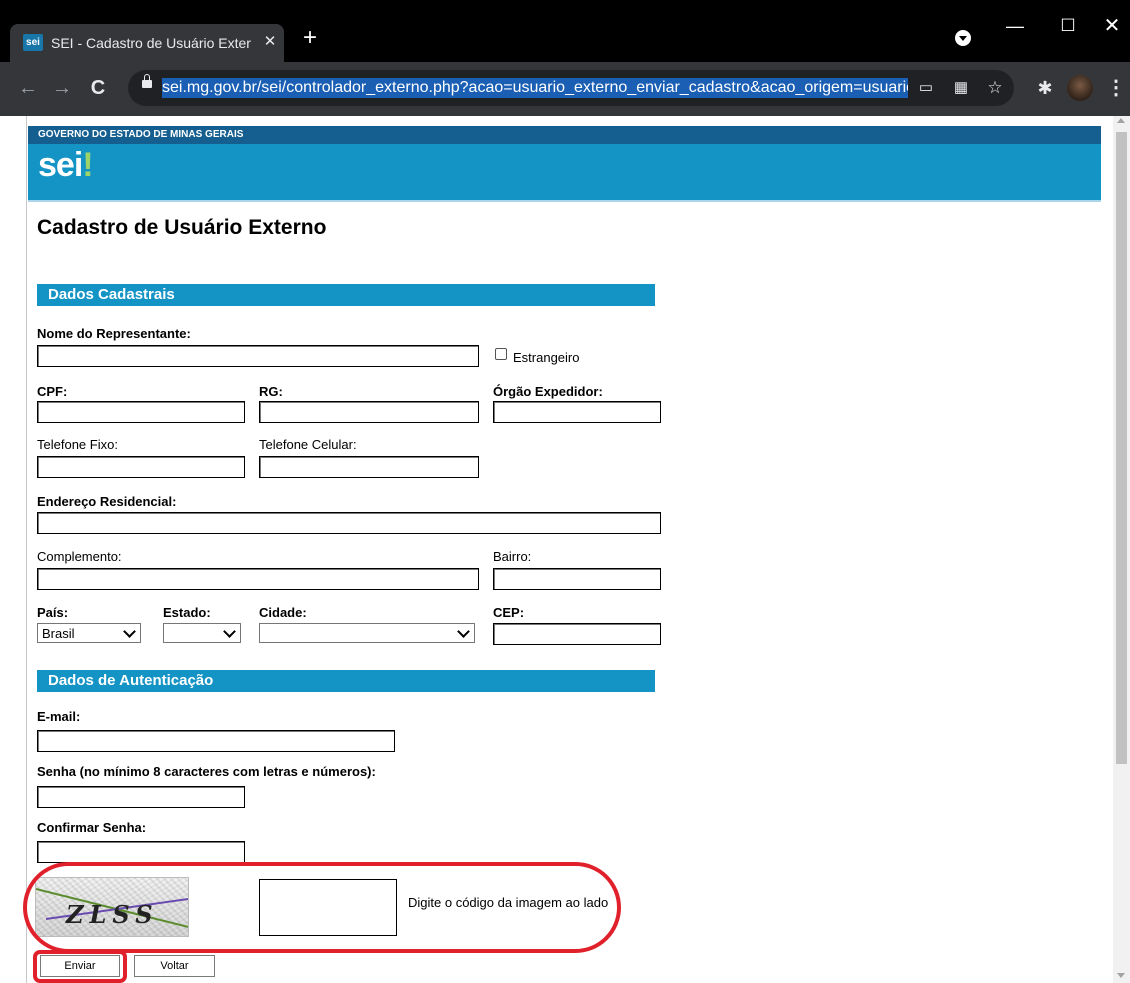 This screenshot has width=1130, height=983. What do you see at coordinates (367, 633) in the screenshot?
I see `cidade-select` at bounding box center [367, 633].